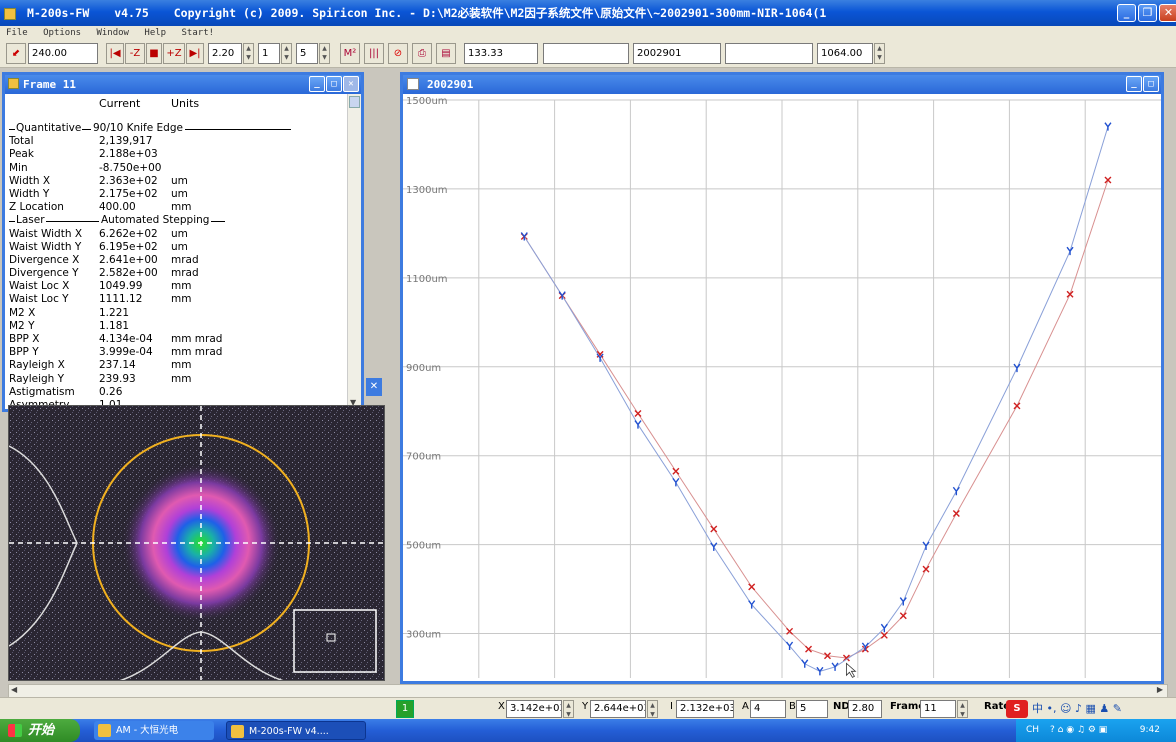 The width and height of the screenshot is (1176, 742). Describe the element at coordinates (588, 691) in the screenshot. I see `horizontal-scrollbar: ◀ ▶` at that location.